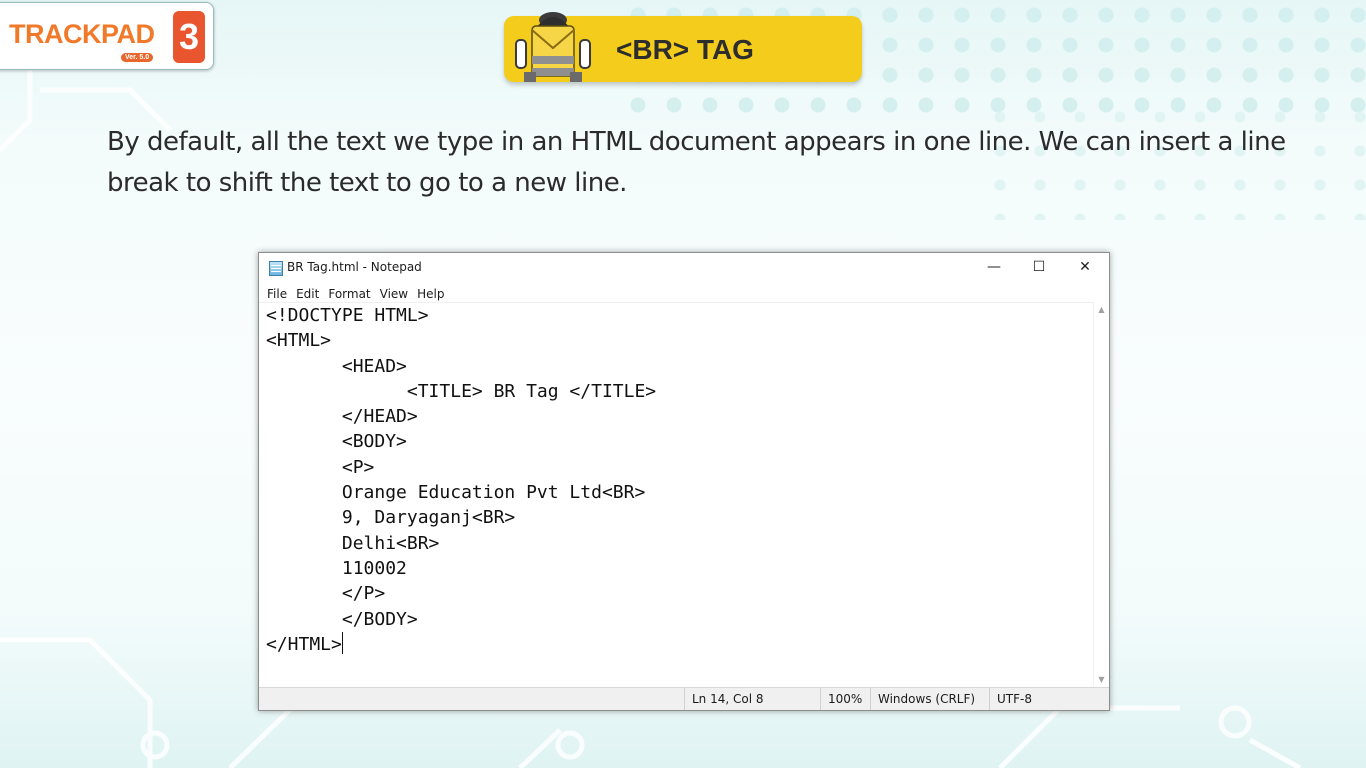 Image resolution: width=1366 pixels, height=768 pixels. Describe the element at coordinates (342, 642) in the screenshot. I see `text-caret` at that location.